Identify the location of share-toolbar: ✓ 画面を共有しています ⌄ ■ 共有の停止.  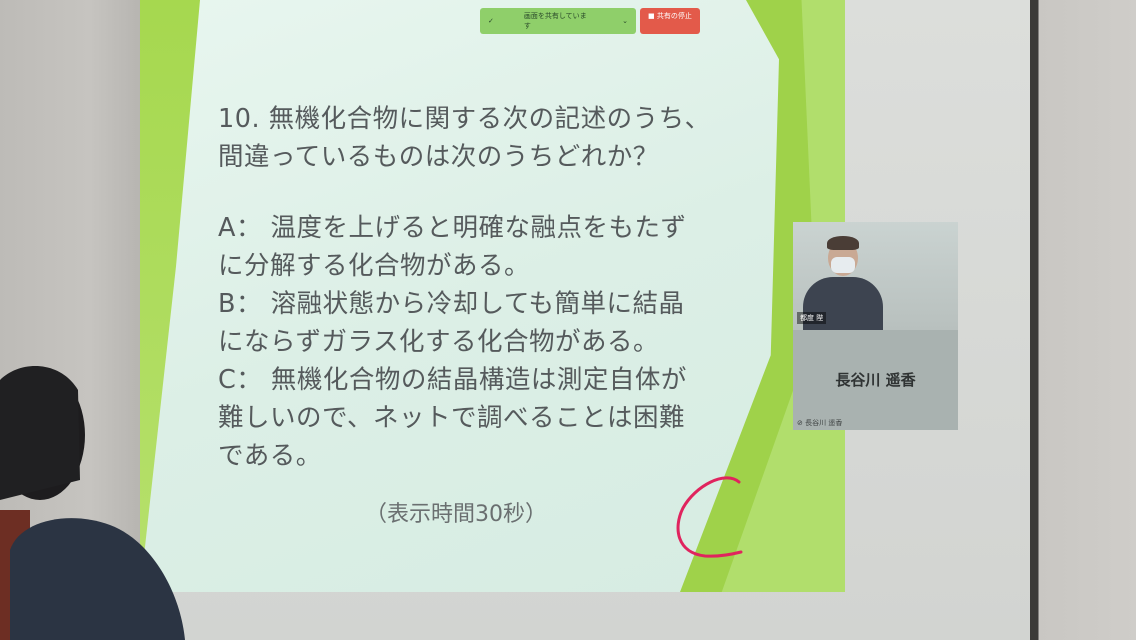
(590, 21).